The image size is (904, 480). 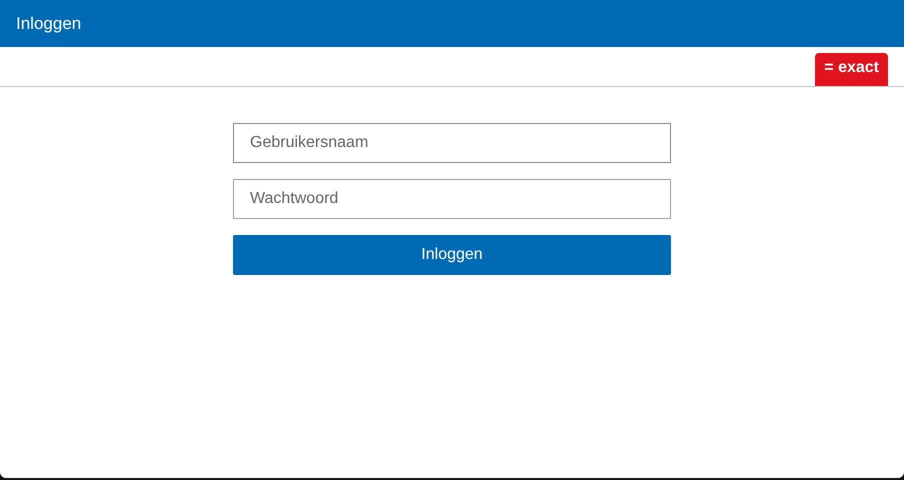 What do you see at coordinates (452, 199) in the screenshot?
I see `input-field: Wachtwoord` at bounding box center [452, 199].